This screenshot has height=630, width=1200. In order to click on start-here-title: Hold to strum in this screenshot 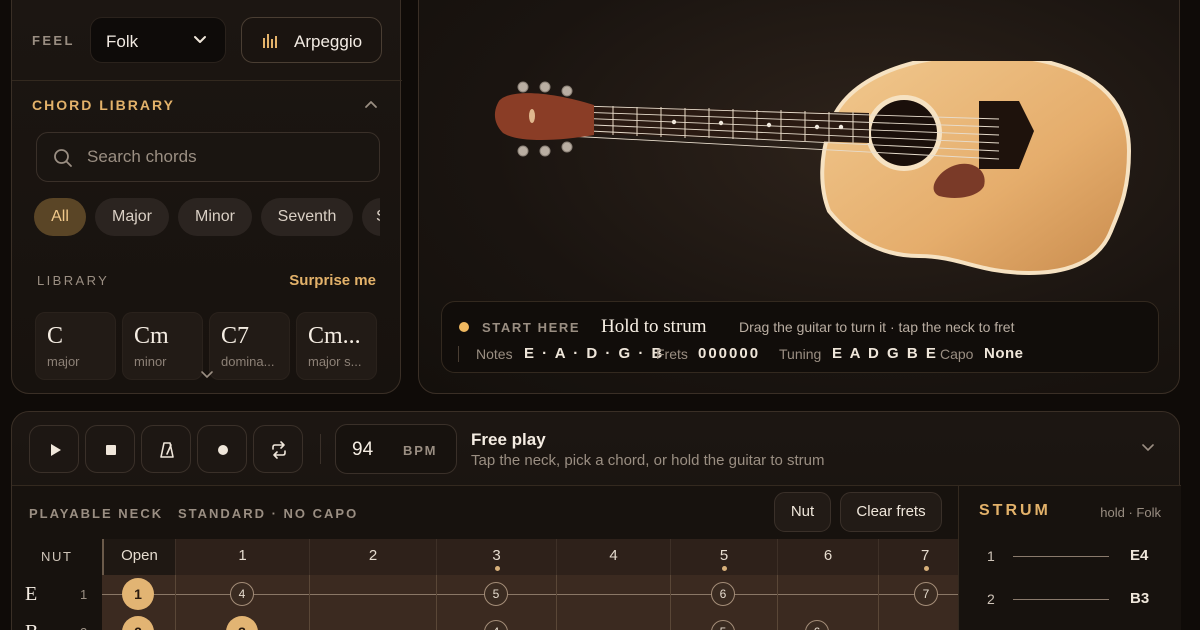, I will do `click(654, 326)`.